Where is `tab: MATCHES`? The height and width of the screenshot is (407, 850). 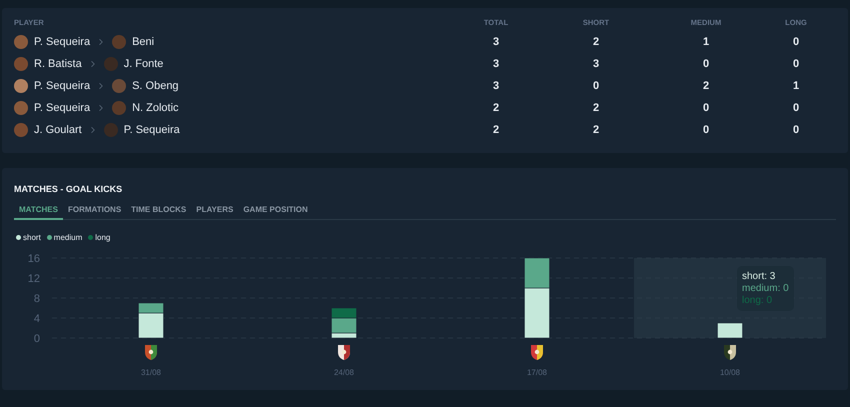 tab: MATCHES is located at coordinates (38, 211).